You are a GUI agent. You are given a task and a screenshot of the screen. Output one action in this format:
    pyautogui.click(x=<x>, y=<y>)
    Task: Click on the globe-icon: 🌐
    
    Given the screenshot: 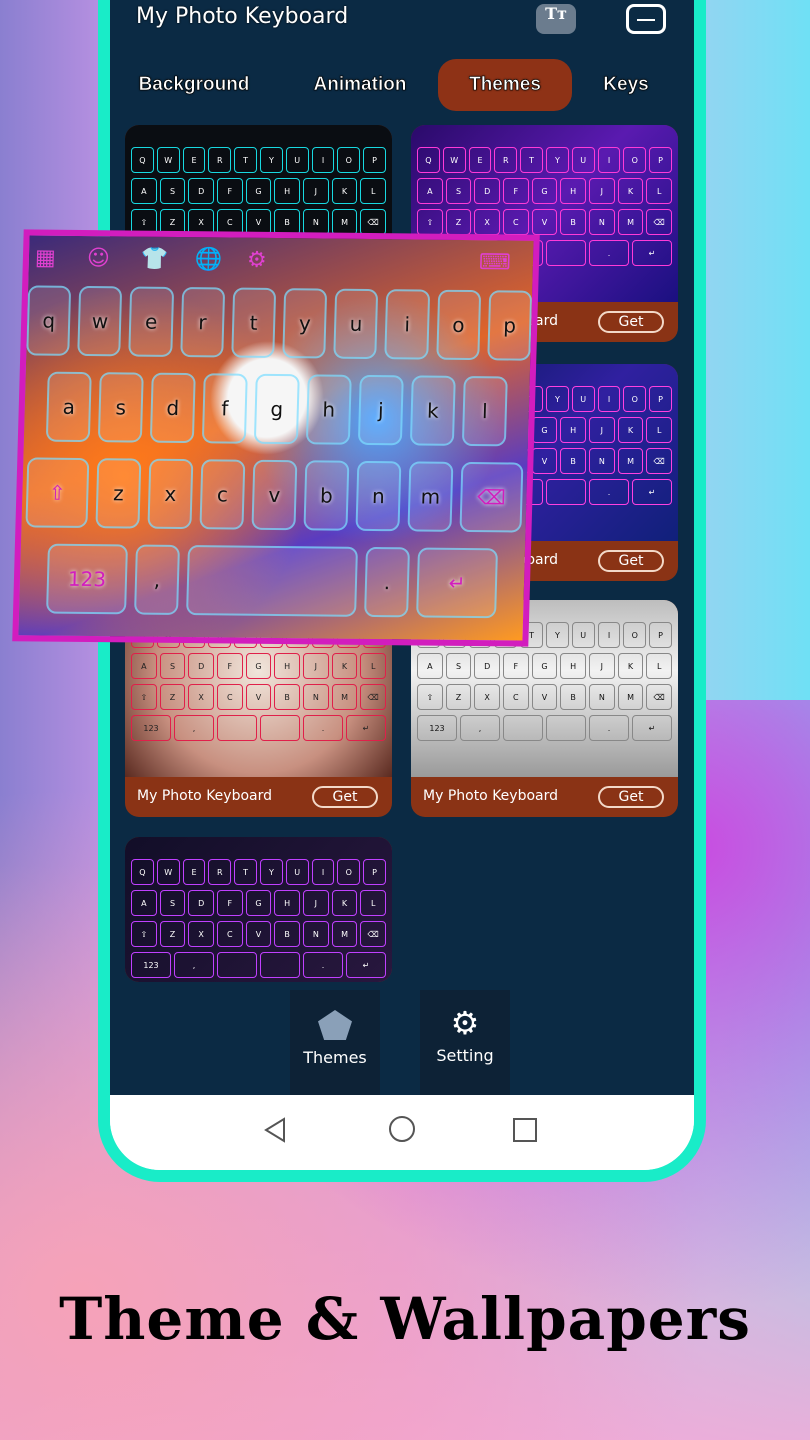 What is the action you would take?
    pyautogui.click(x=208, y=260)
    